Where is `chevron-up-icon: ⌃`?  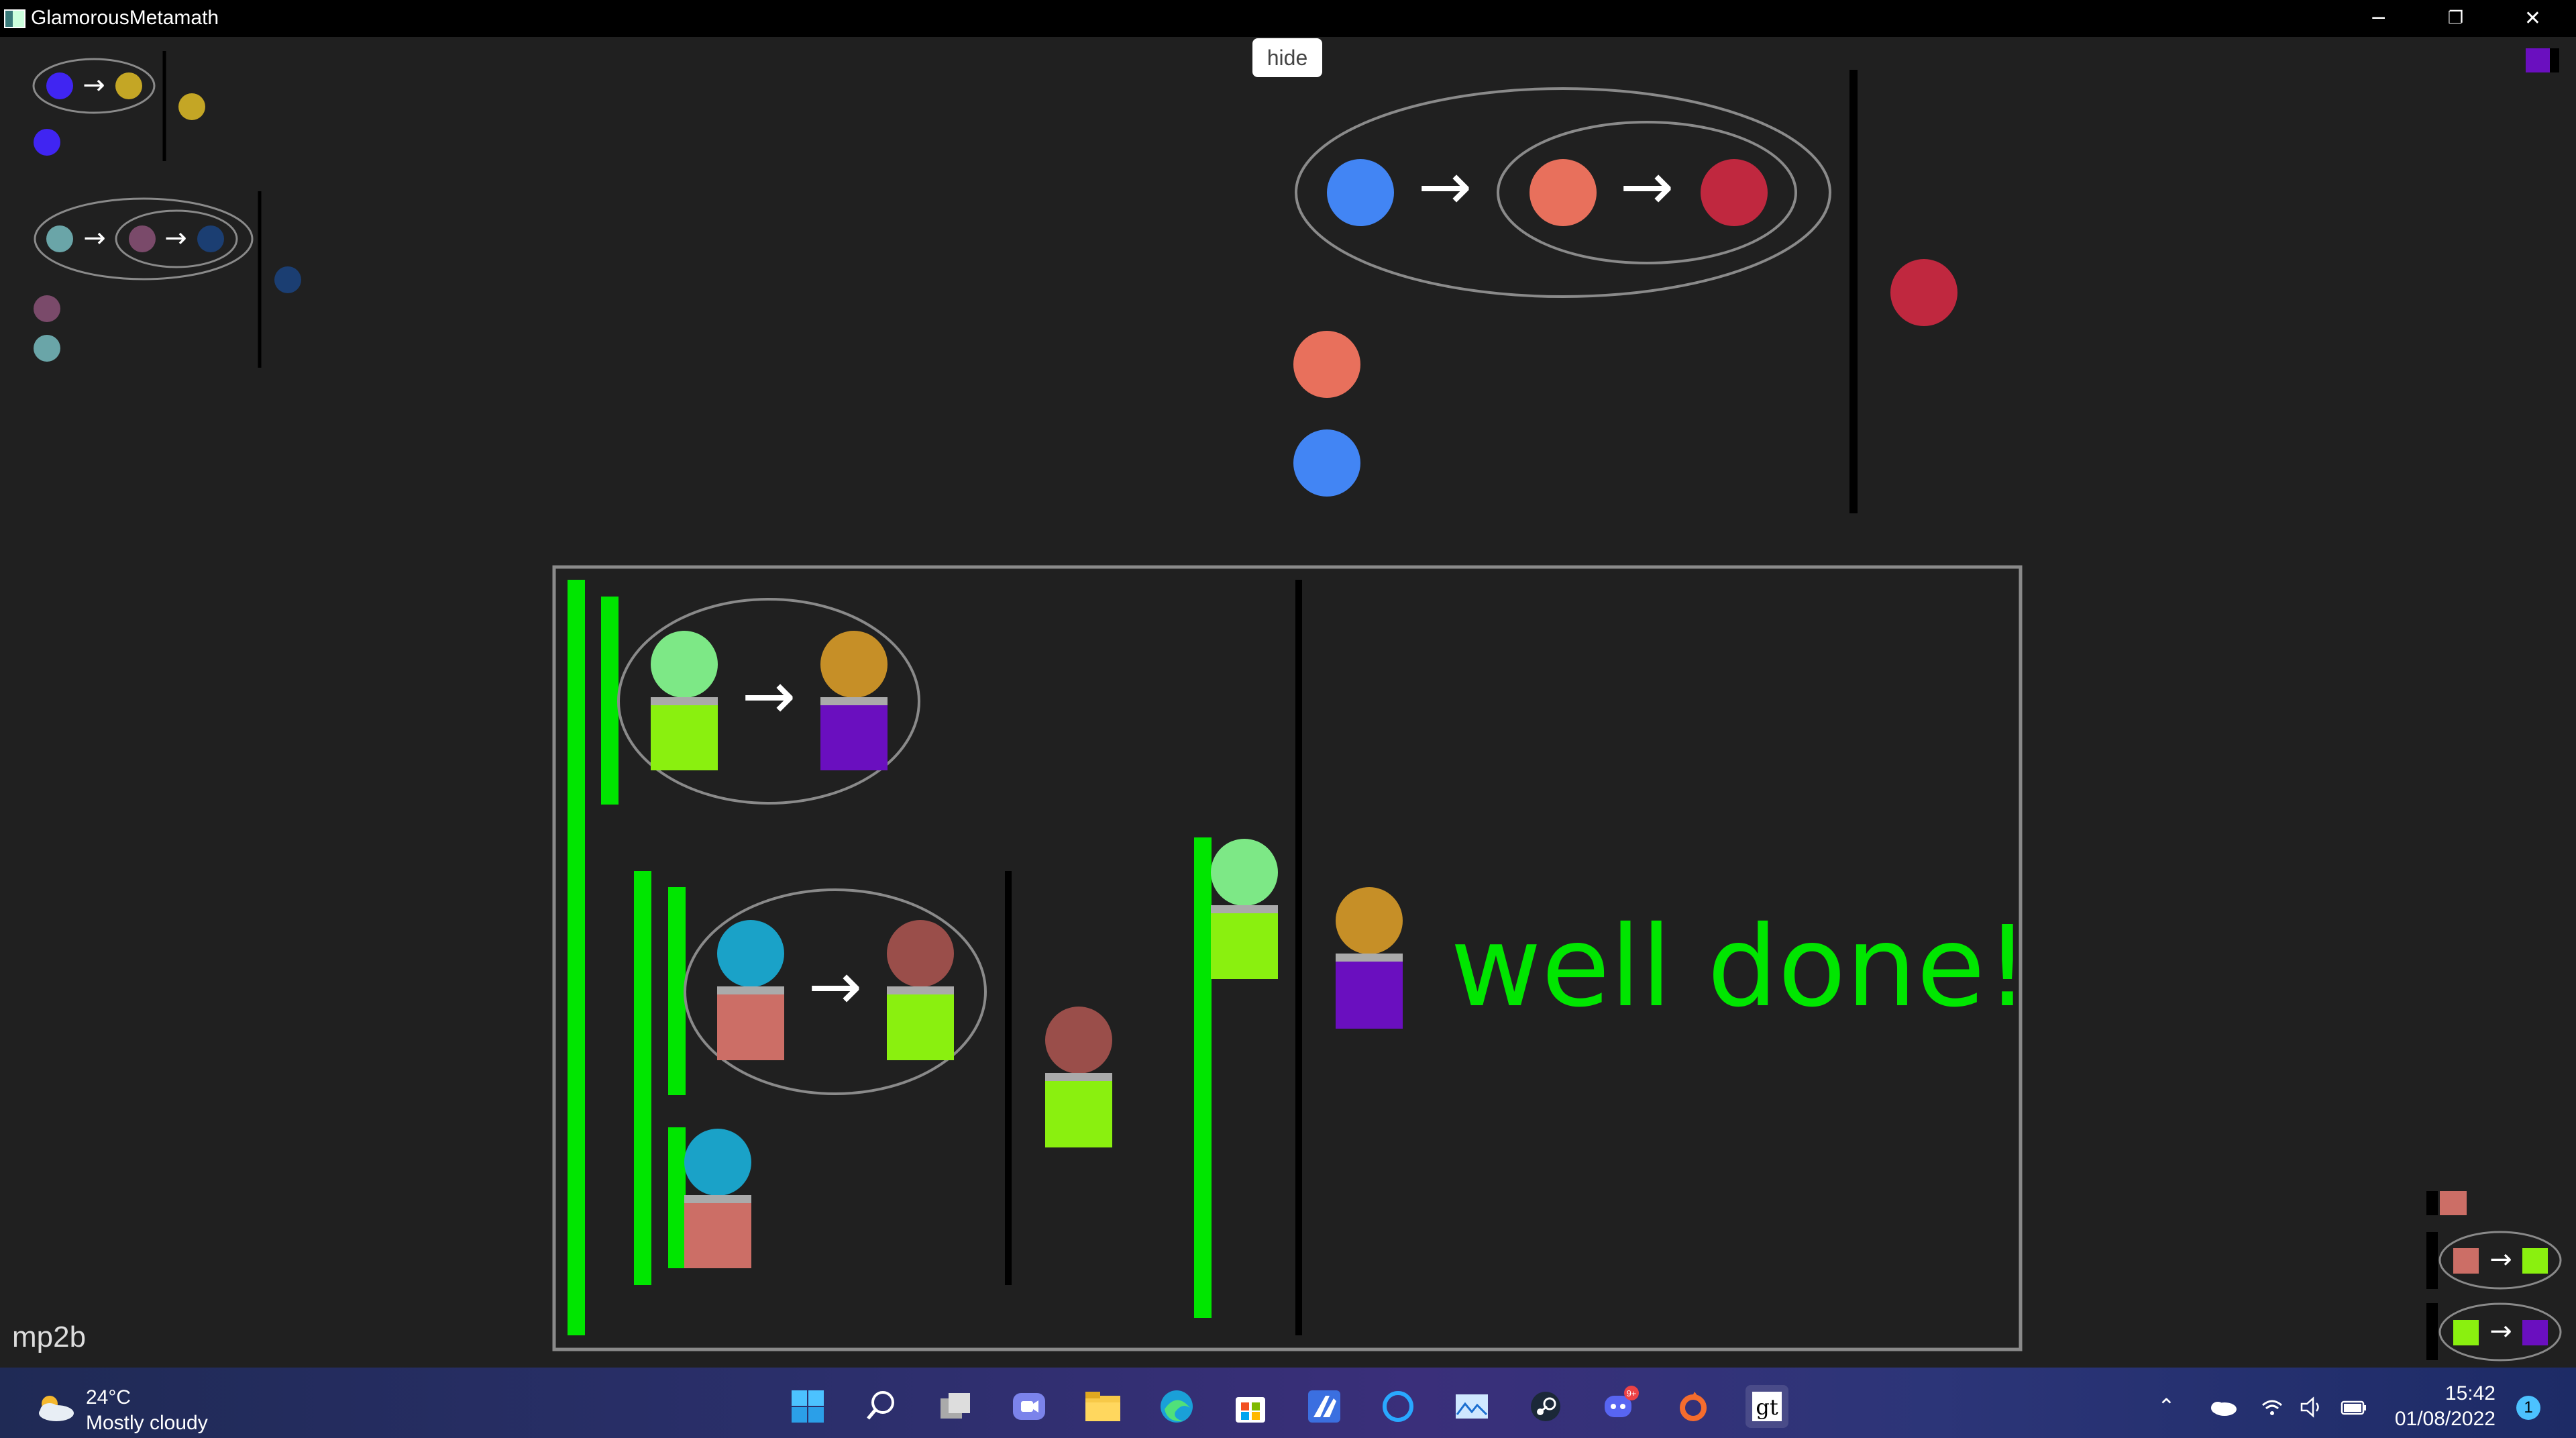
chevron-up-icon: ⌃ is located at coordinates (2166, 1406).